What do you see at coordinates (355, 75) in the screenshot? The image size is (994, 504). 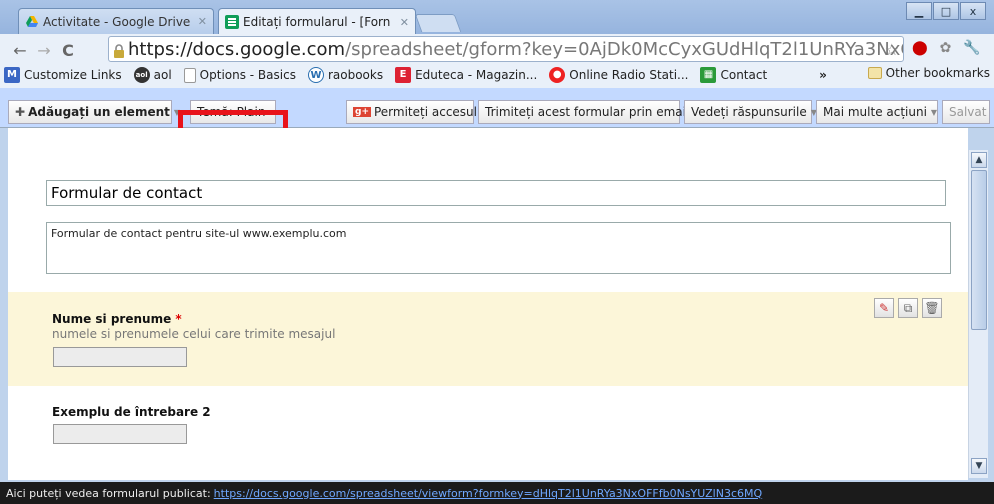 I see `bookmark-label: raobooks` at bounding box center [355, 75].